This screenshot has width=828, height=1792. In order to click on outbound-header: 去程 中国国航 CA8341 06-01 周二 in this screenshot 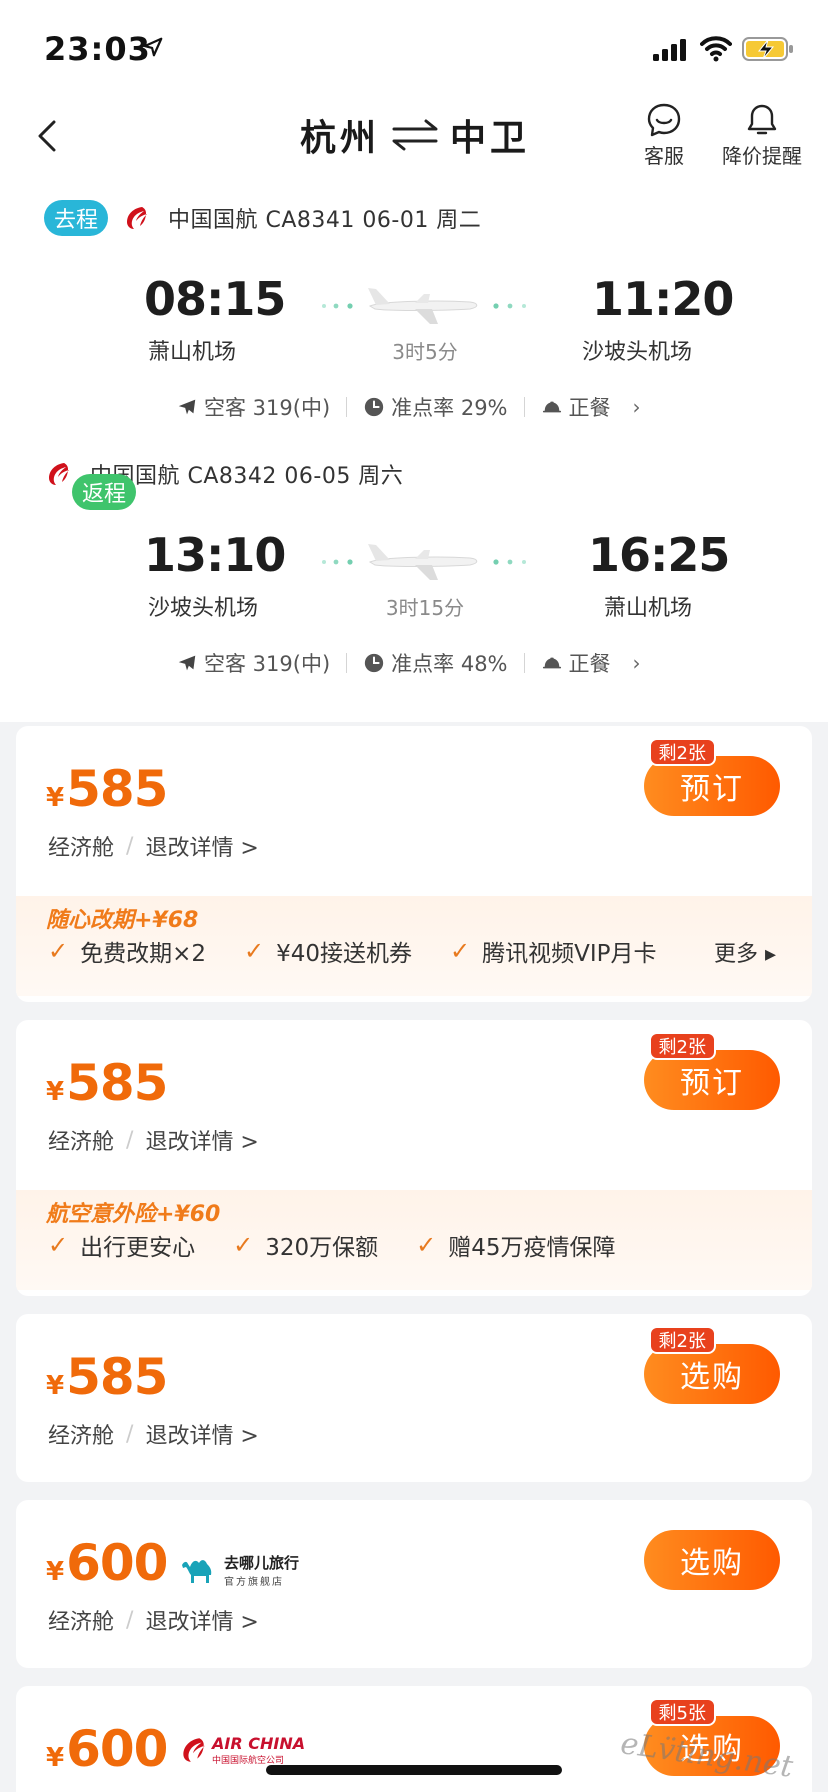, I will do `click(262, 218)`.